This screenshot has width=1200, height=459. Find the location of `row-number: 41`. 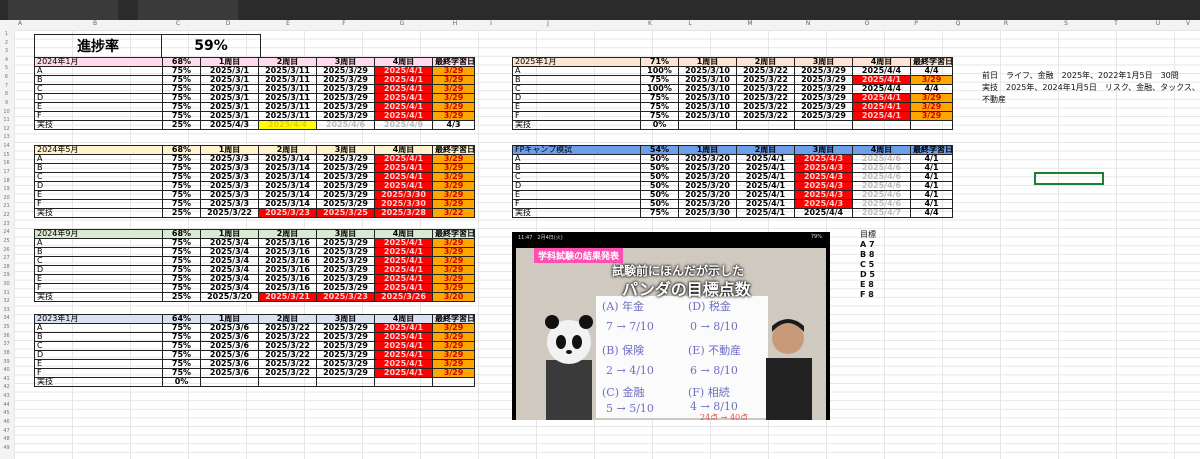

row-number: 41 is located at coordinates (6, 379).